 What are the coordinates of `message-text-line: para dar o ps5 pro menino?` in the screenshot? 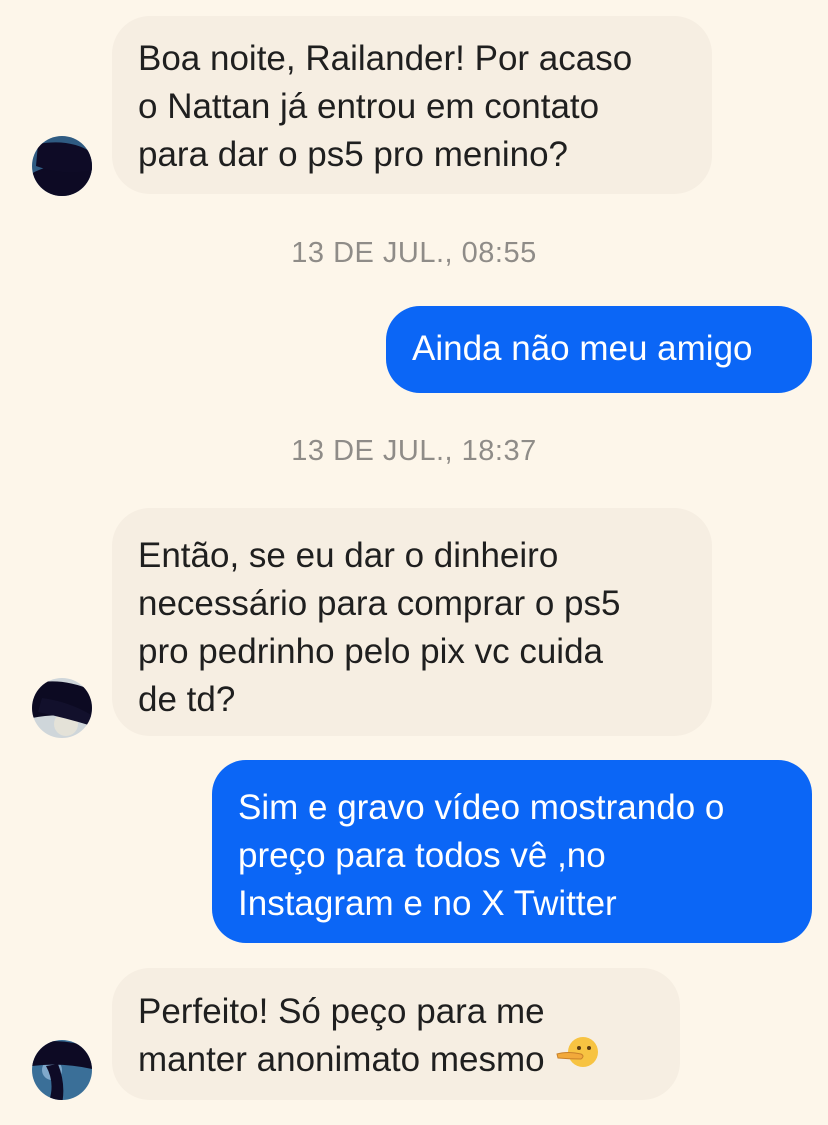 It's located at (353, 154).